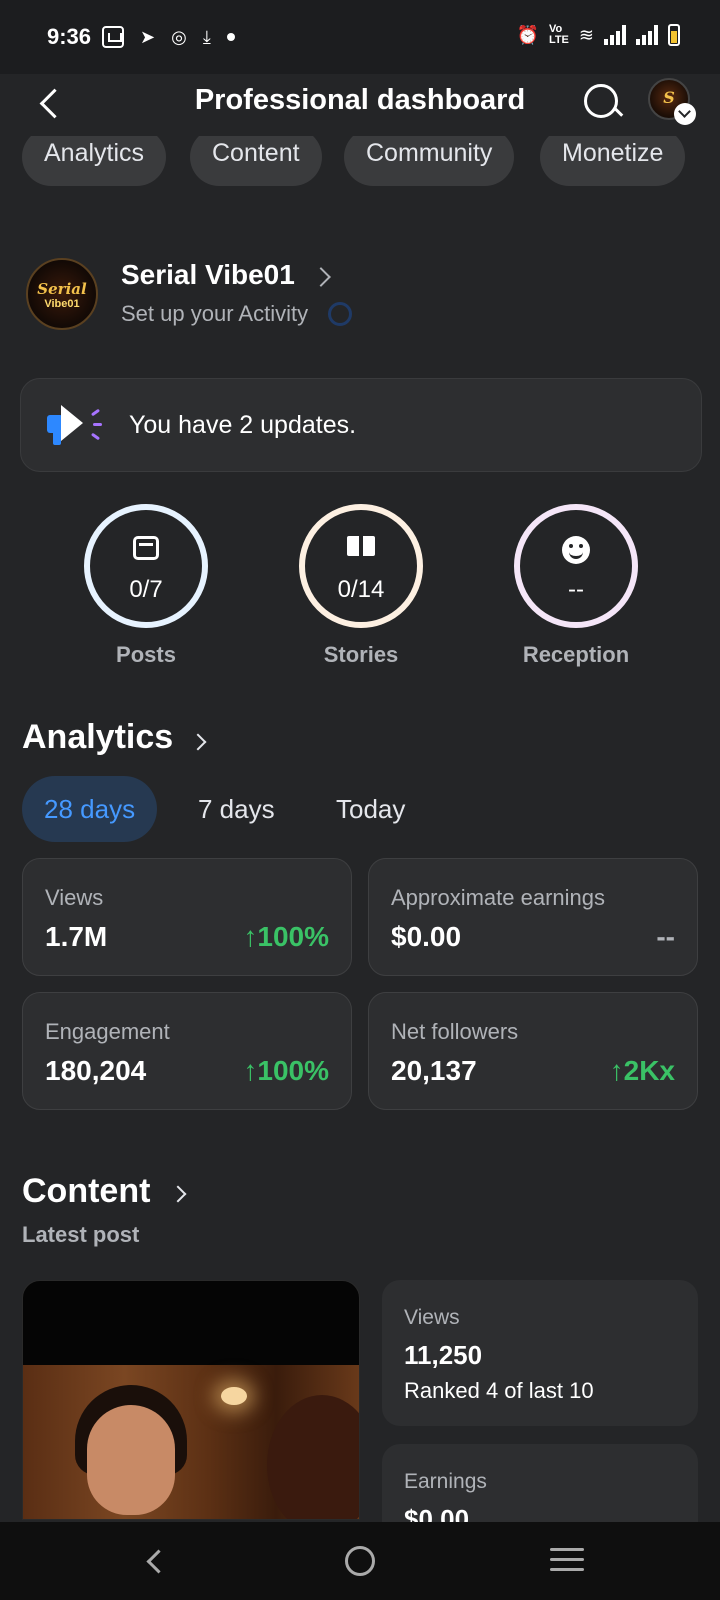 Image resolution: width=720 pixels, height=1600 pixels. What do you see at coordinates (77, 425) in the screenshot?
I see `megaphone-icon` at bounding box center [77, 425].